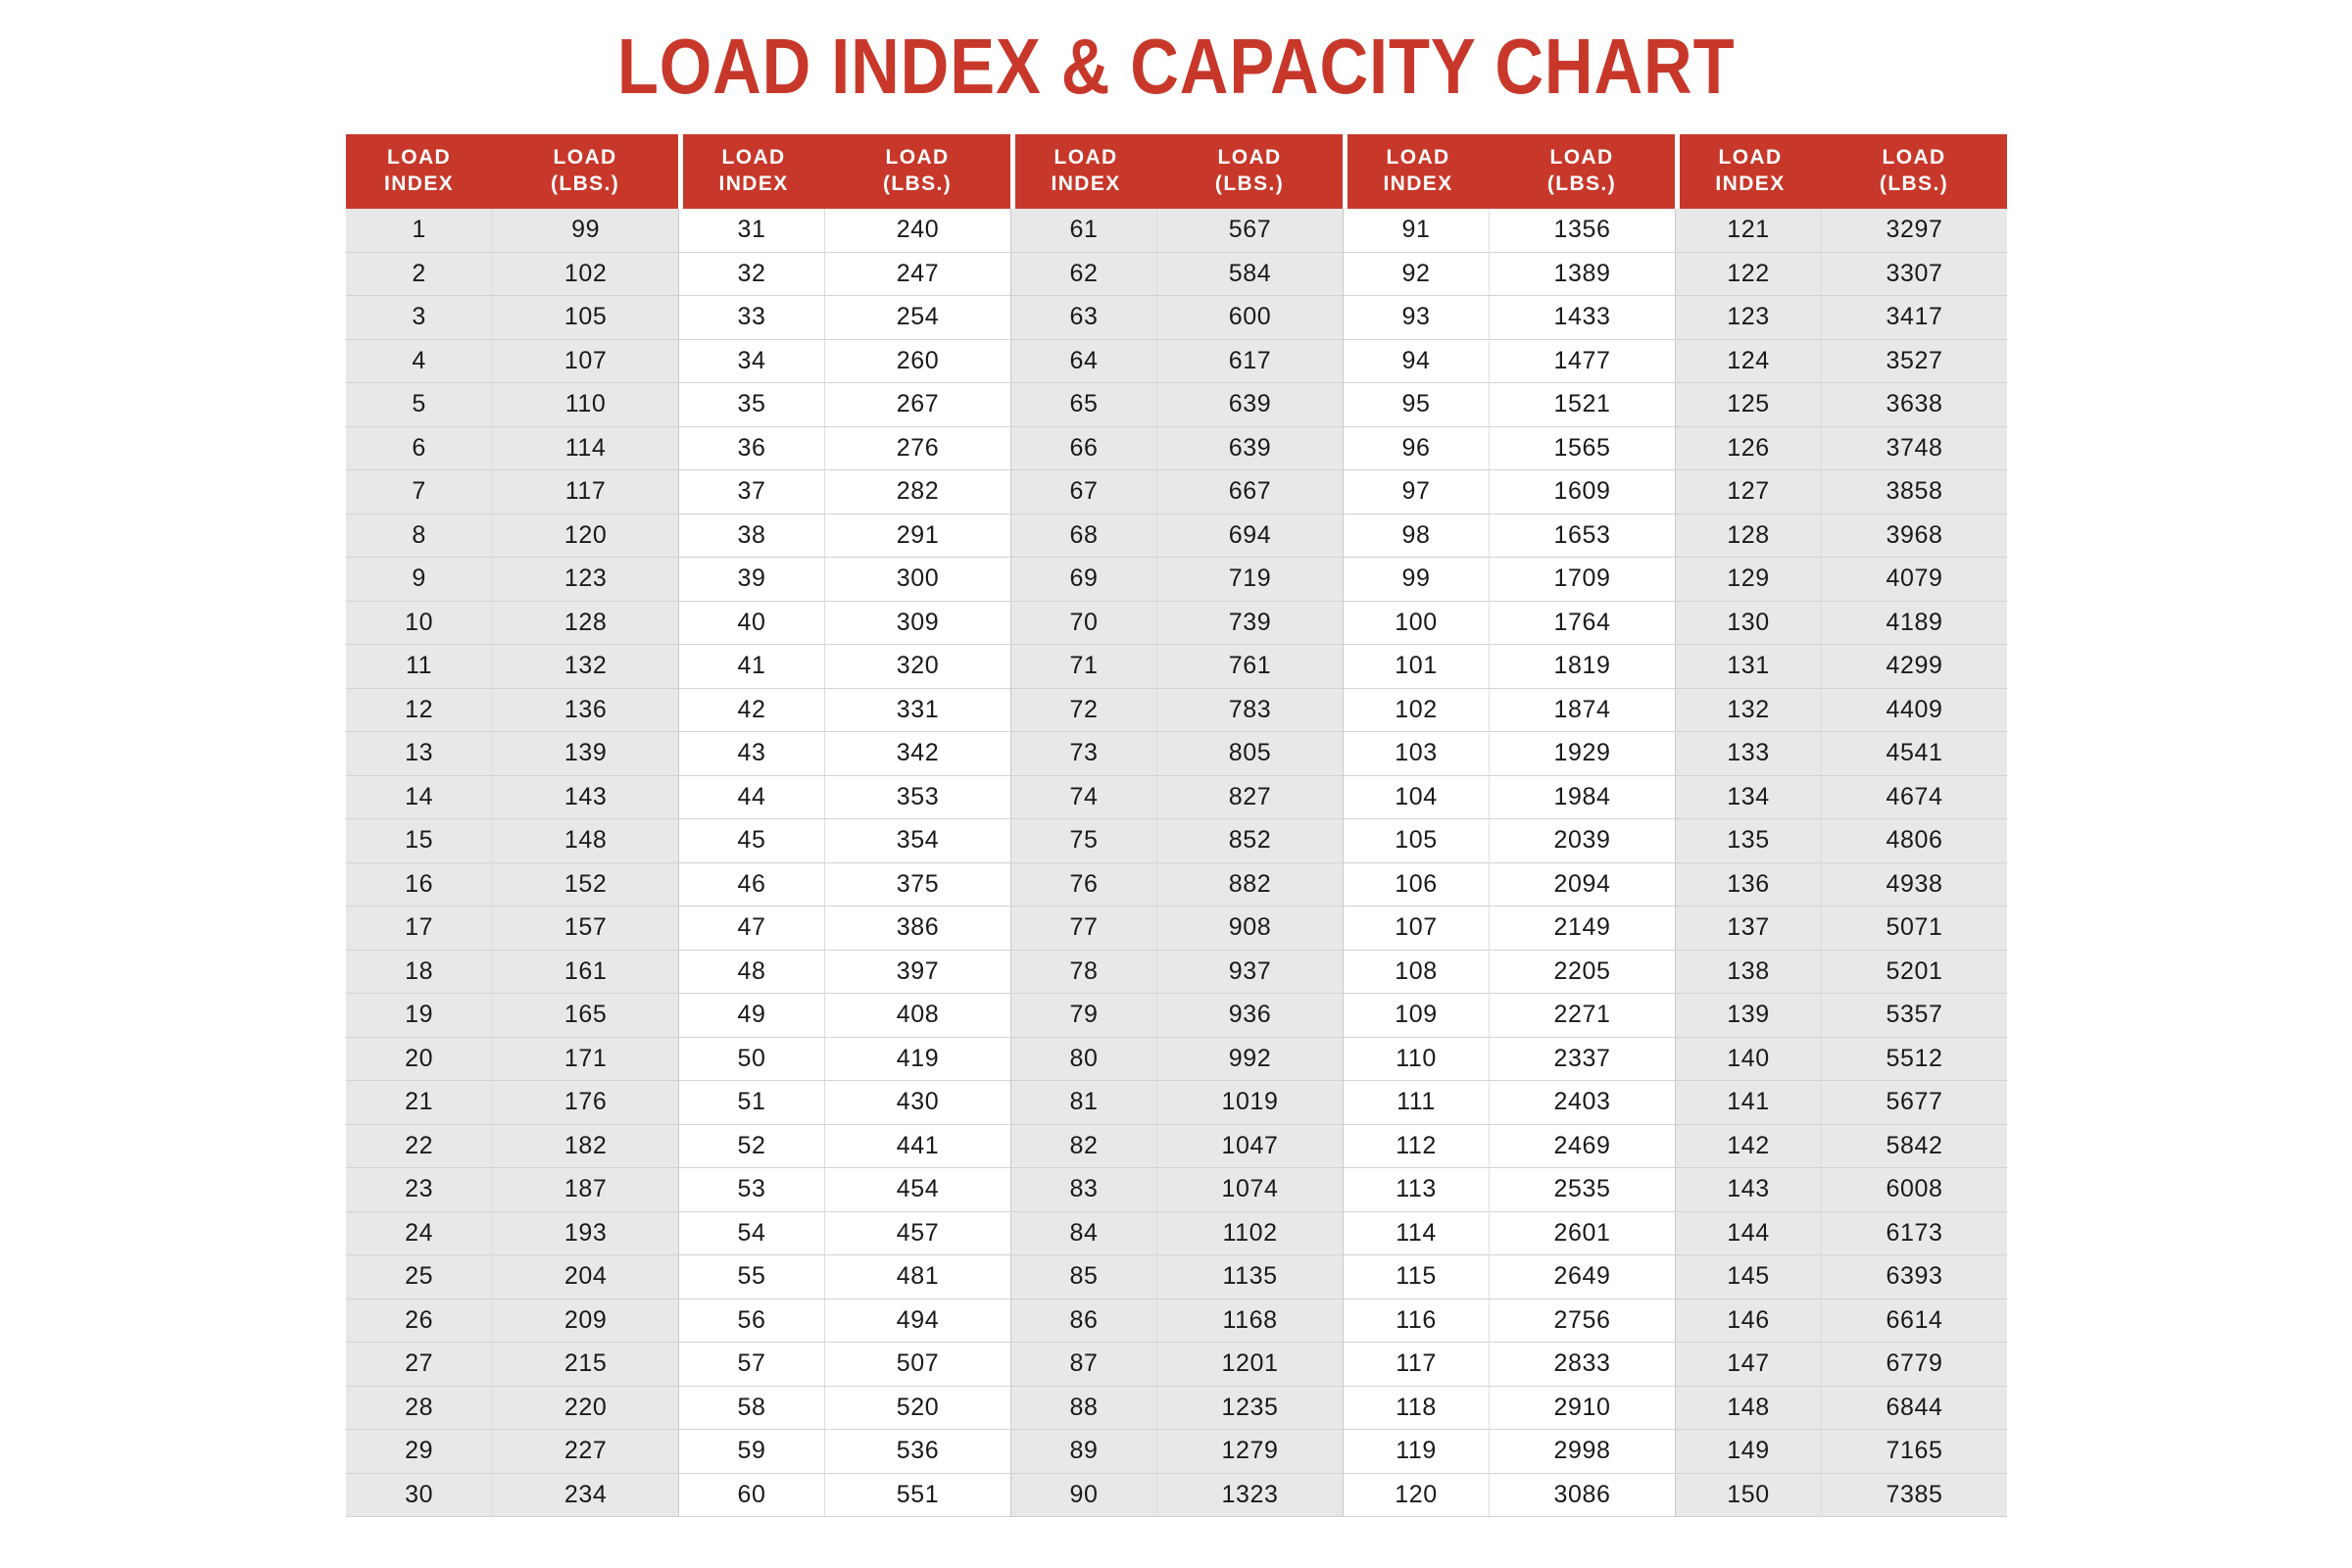 This screenshot has width=2352, height=1568. I want to click on cell-load-index: 118, so click(1416, 1408).